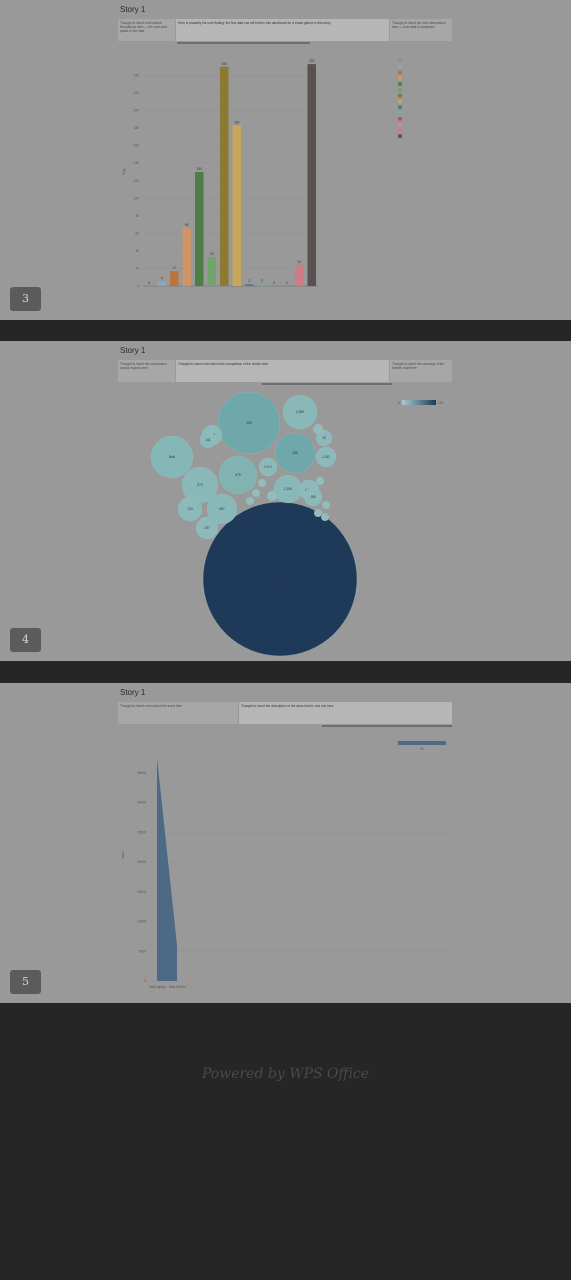  Describe the element at coordinates (190, 509) in the screenshot. I see `bubble-label: 123` at that location.